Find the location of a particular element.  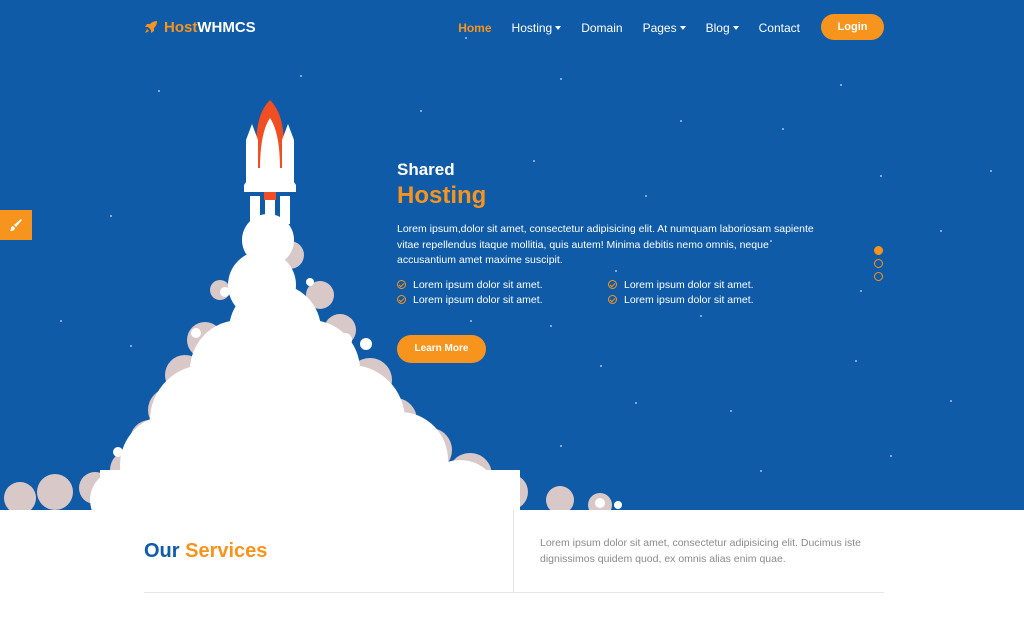

theme-customizer-toggle is located at coordinates (16, 225).